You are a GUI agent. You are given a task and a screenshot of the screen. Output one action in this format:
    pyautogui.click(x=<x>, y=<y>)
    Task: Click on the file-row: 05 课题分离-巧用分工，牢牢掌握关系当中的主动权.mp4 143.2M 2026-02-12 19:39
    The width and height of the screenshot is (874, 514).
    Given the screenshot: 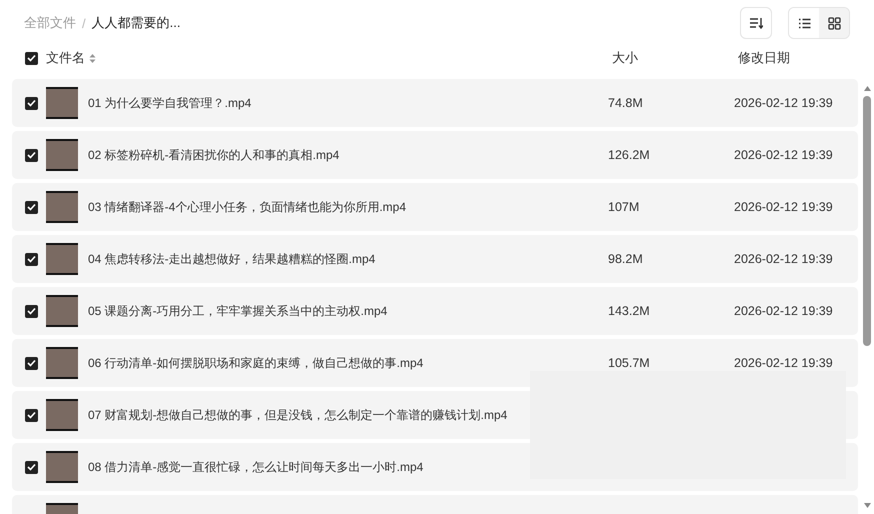 What is the action you would take?
    pyautogui.click(x=435, y=311)
    